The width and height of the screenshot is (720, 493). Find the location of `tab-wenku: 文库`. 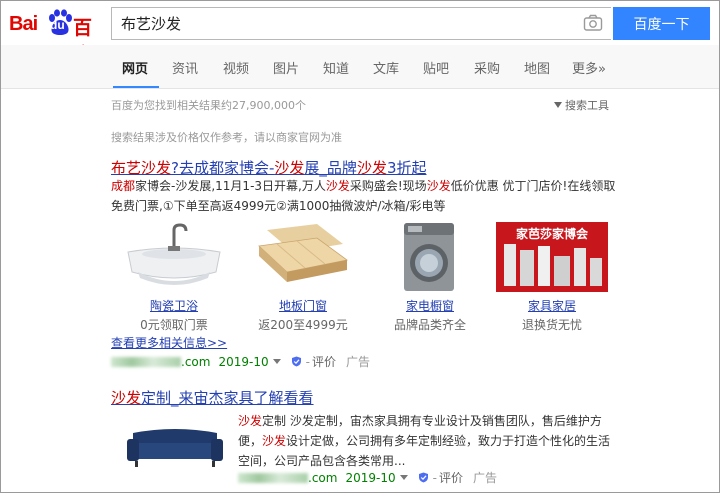

tab-wenku: 文库 is located at coordinates (386, 67).